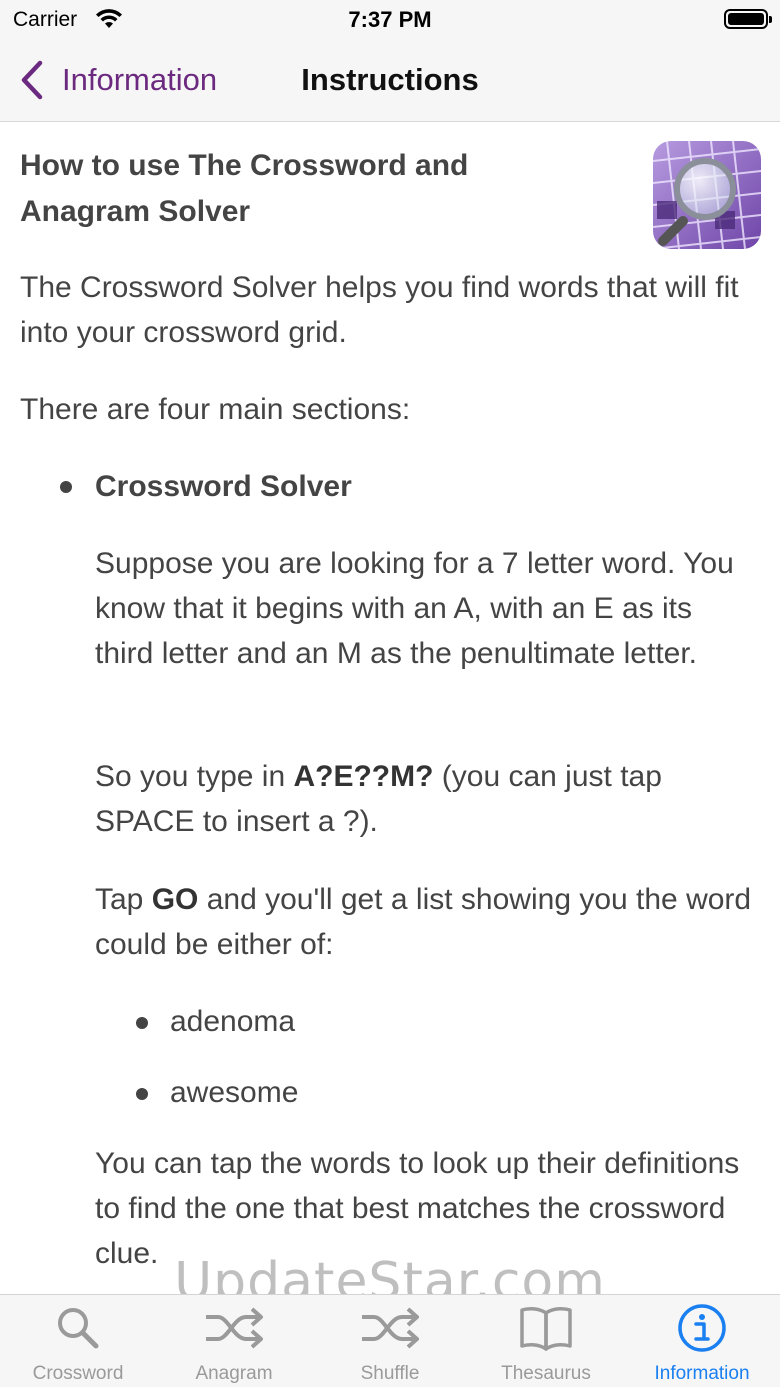 This screenshot has height=1387, width=780. I want to click on page-title: Instructions, so click(390, 79).